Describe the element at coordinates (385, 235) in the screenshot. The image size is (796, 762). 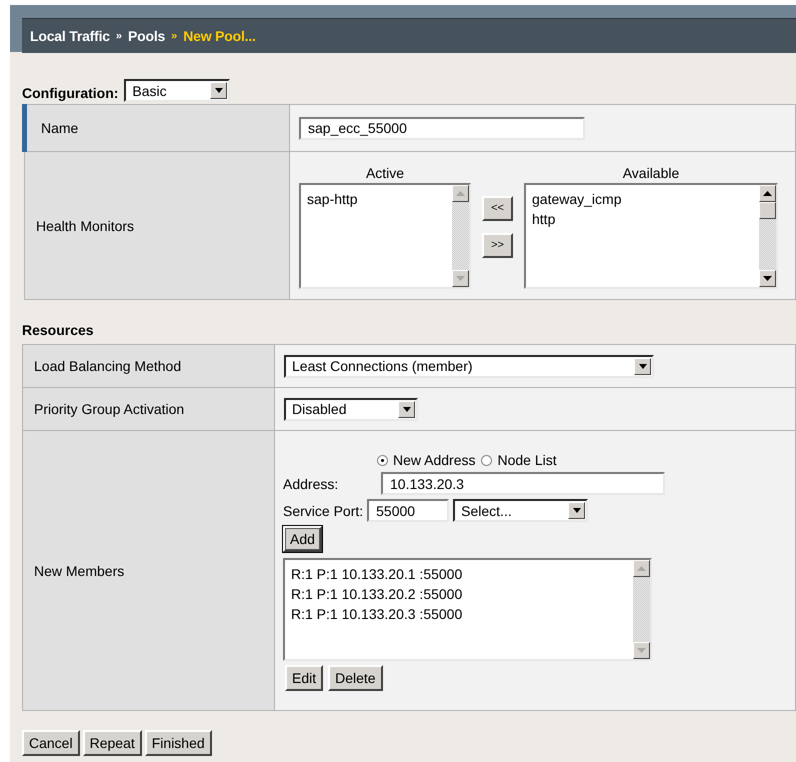
I see `list-box: sap-http` at that location.